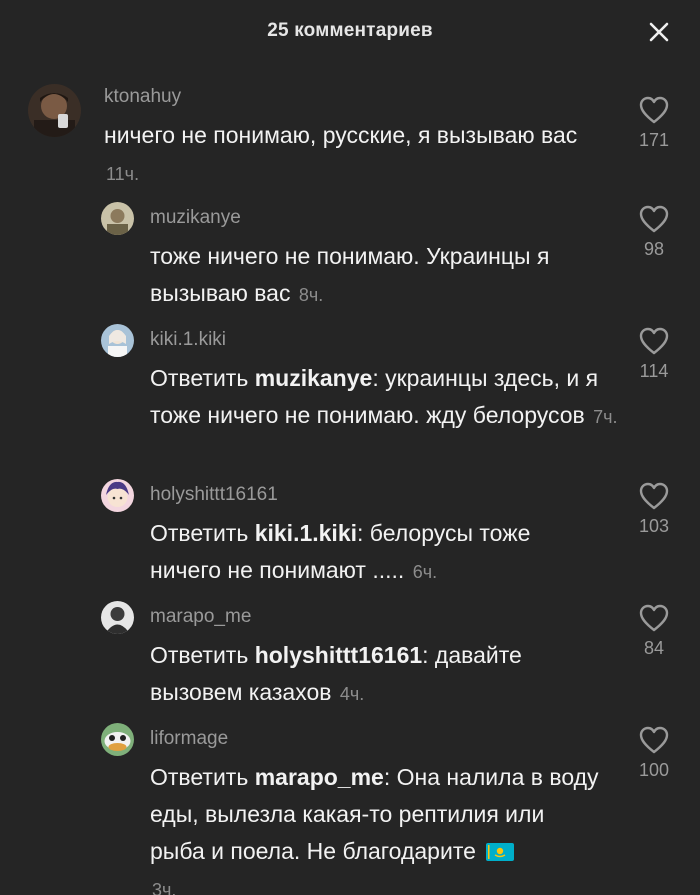 This screenshot has width=700, height=895. Describe the element at coordinates (123, 174) in the screenshot. I see `comment-time: 11ч.` at that location.